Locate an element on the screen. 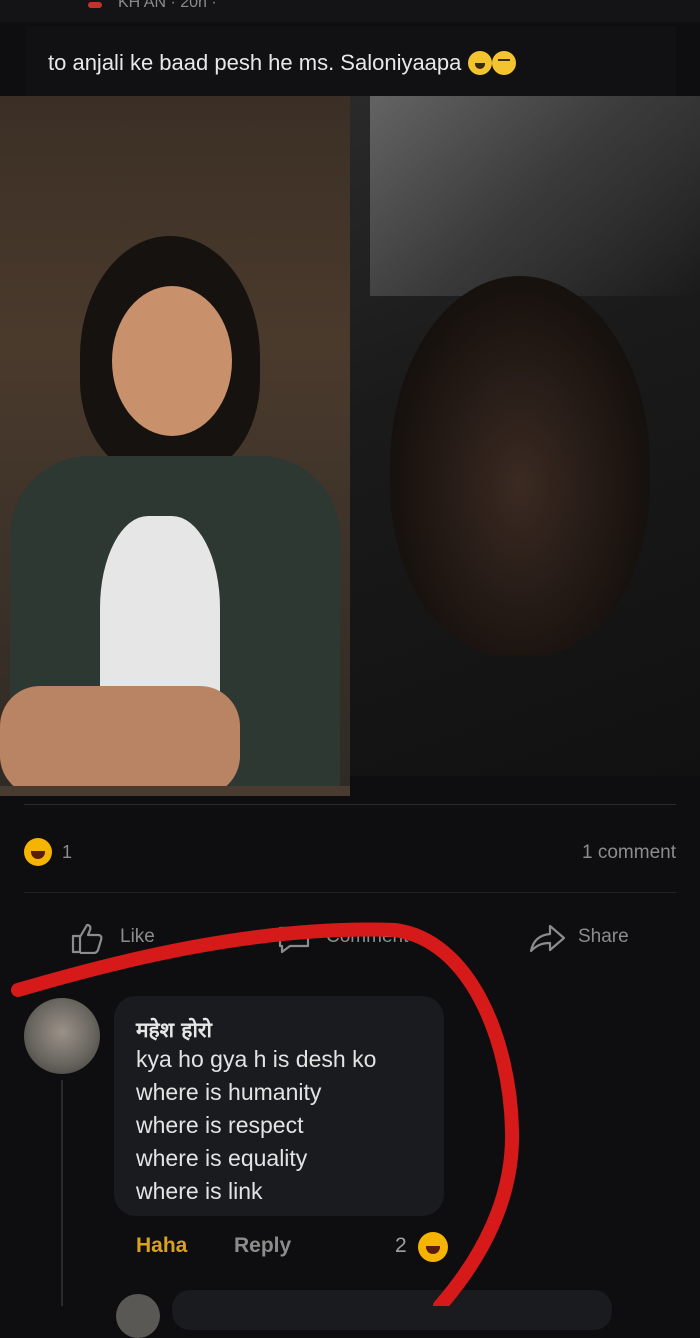  reply-avatar is located at coordinates (138, 1316).